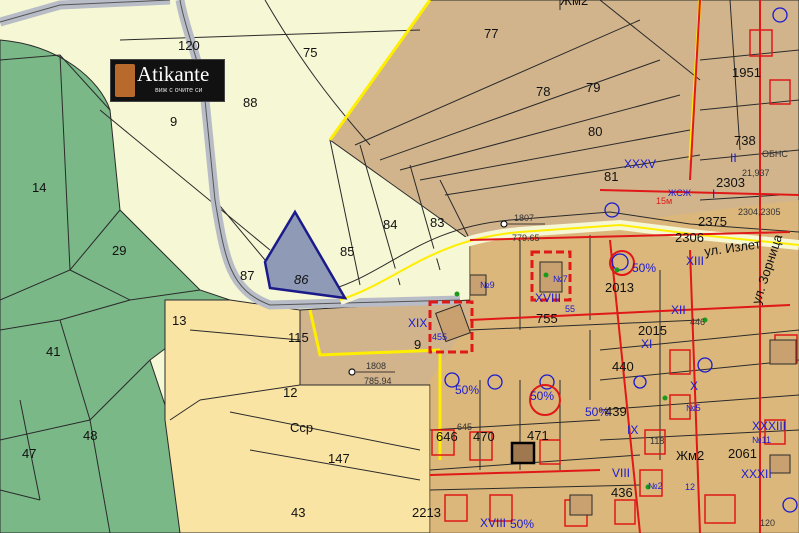 This screenshot has width=799, height=533. I want to click on parcel-85: 85, so click(347, 251).